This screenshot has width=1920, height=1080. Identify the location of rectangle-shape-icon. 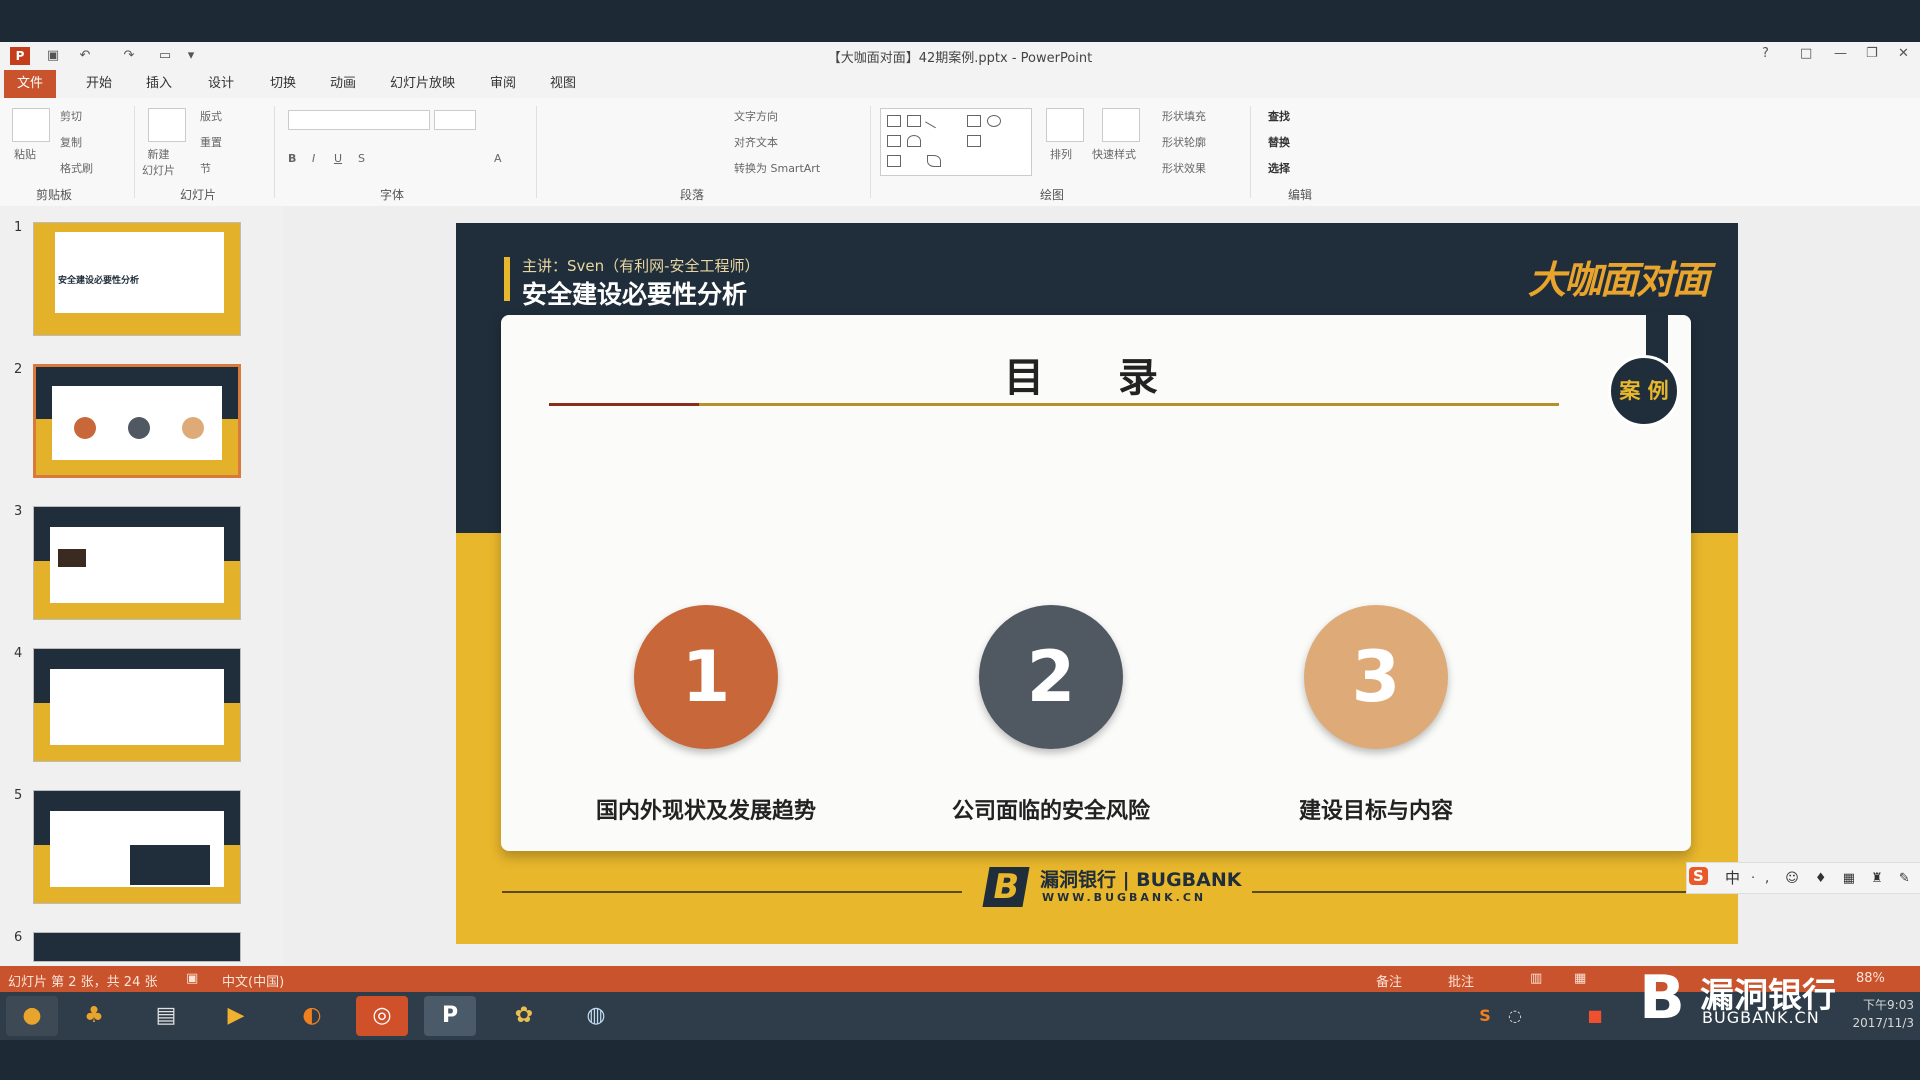
(894, 121).